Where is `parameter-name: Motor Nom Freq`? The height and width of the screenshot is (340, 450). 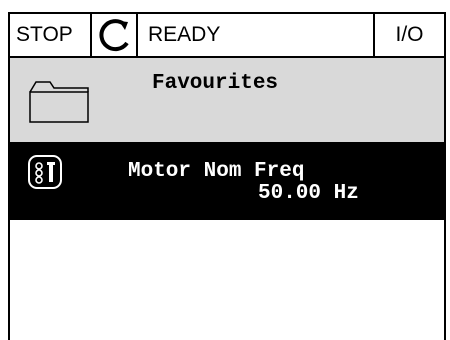
parameter-name: Motor Nom Freq is located at coordinates (216, 171).